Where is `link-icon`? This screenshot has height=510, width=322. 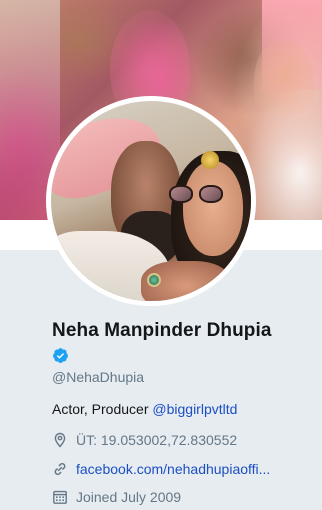 link-icon is located at coordinates (60, 469).